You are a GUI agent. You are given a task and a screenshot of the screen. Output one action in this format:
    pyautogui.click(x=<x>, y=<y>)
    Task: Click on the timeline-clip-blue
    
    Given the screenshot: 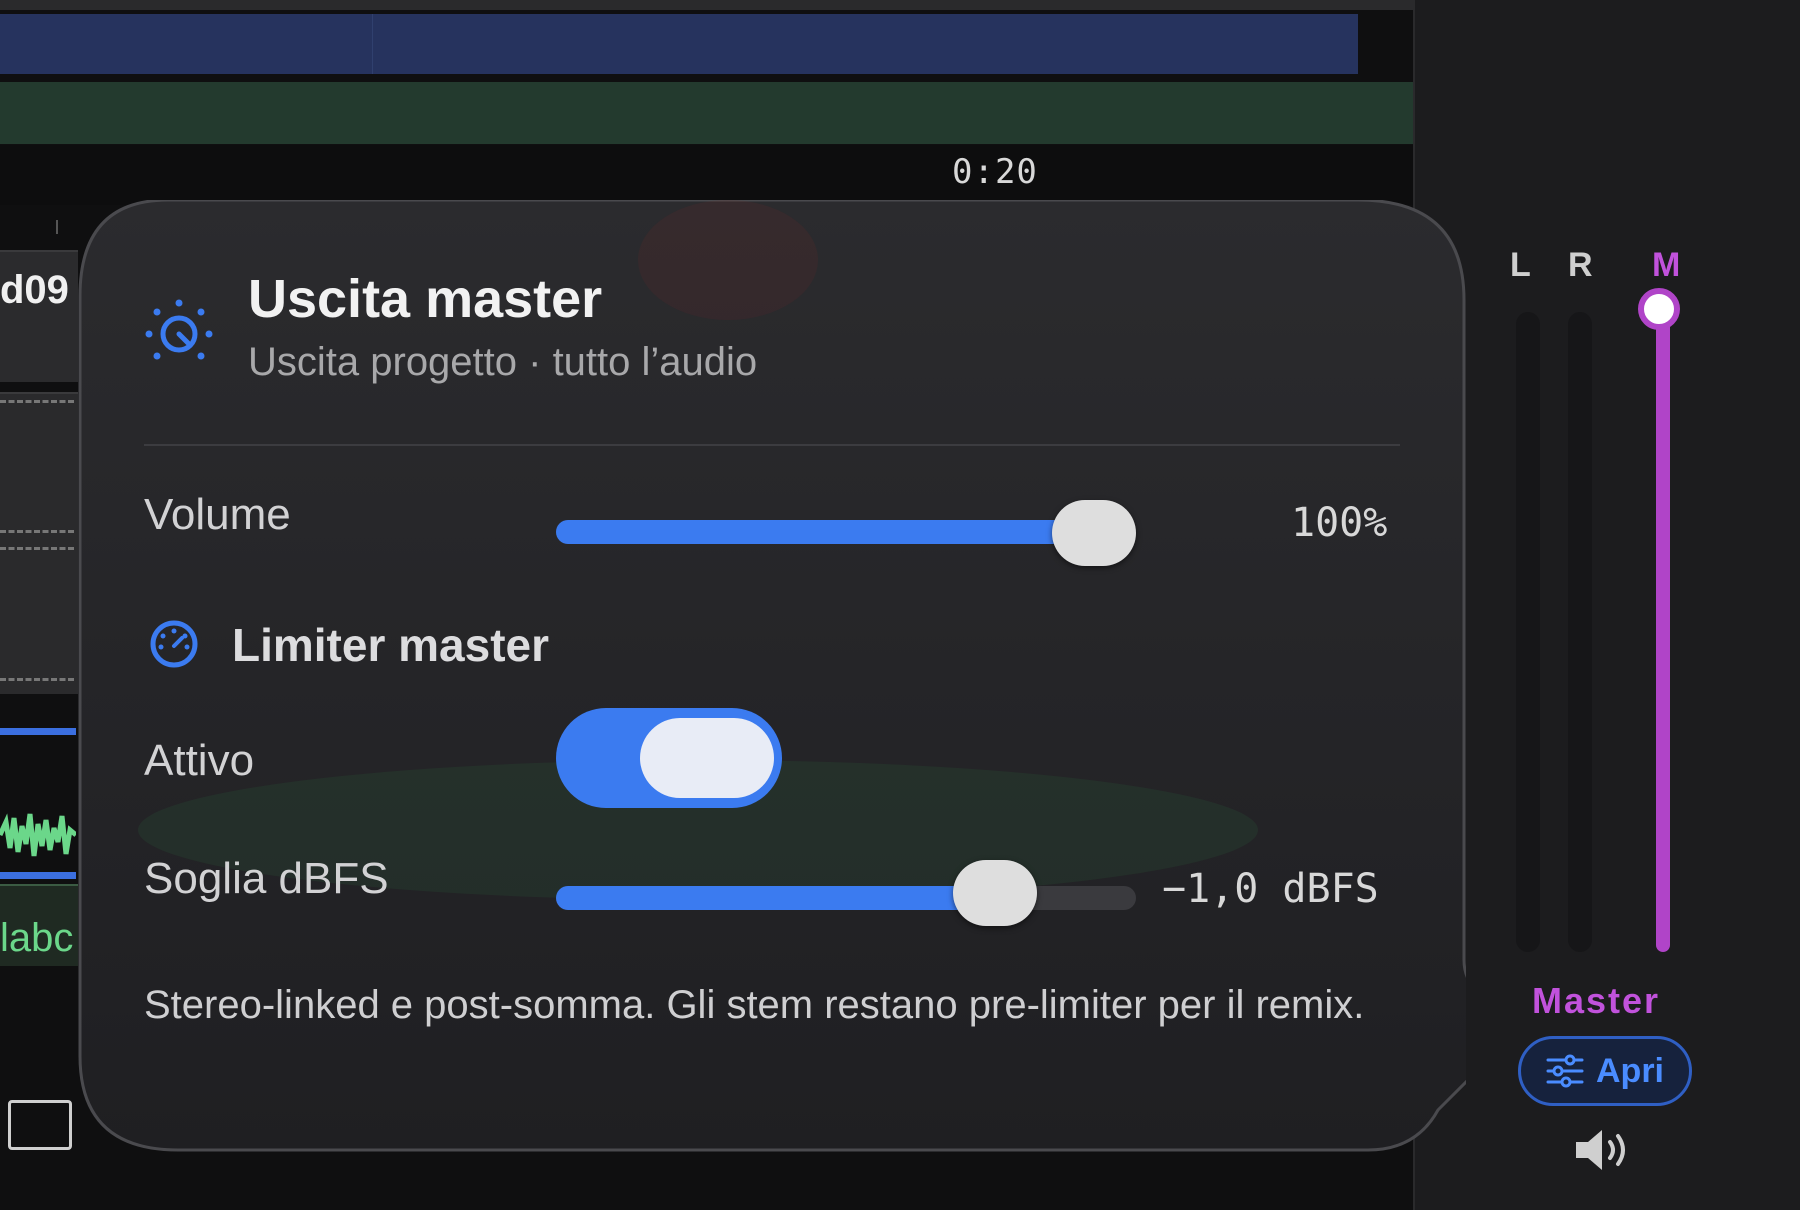 What is the action you would take?
    pyautogui.click(x=679, y=44)
    